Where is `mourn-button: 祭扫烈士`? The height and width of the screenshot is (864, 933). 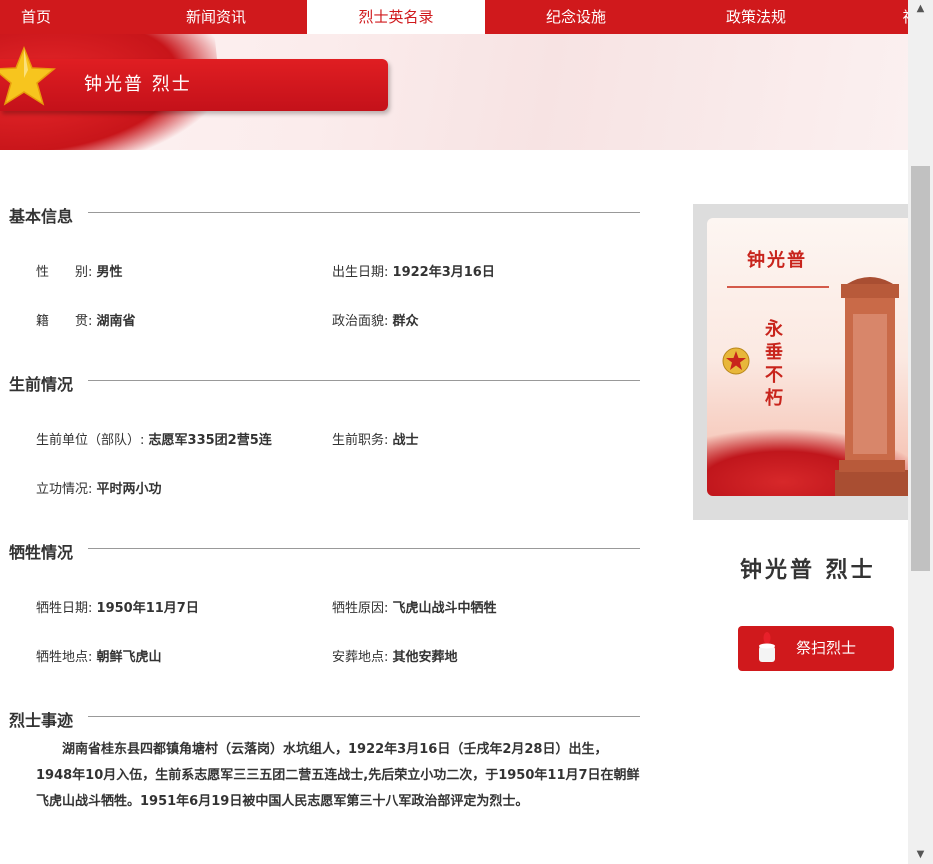 mourn-button: 祭扫烈士 is located at coordinates (816, 648).